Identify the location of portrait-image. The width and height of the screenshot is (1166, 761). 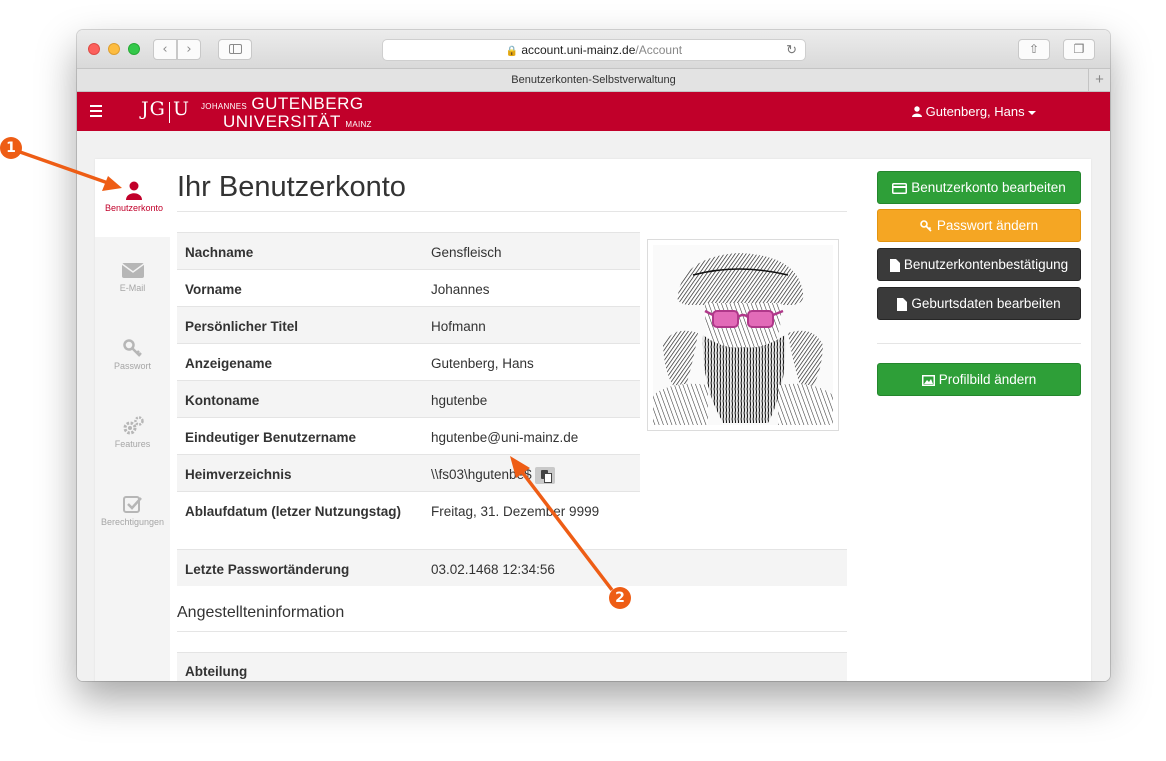
(743, 339).